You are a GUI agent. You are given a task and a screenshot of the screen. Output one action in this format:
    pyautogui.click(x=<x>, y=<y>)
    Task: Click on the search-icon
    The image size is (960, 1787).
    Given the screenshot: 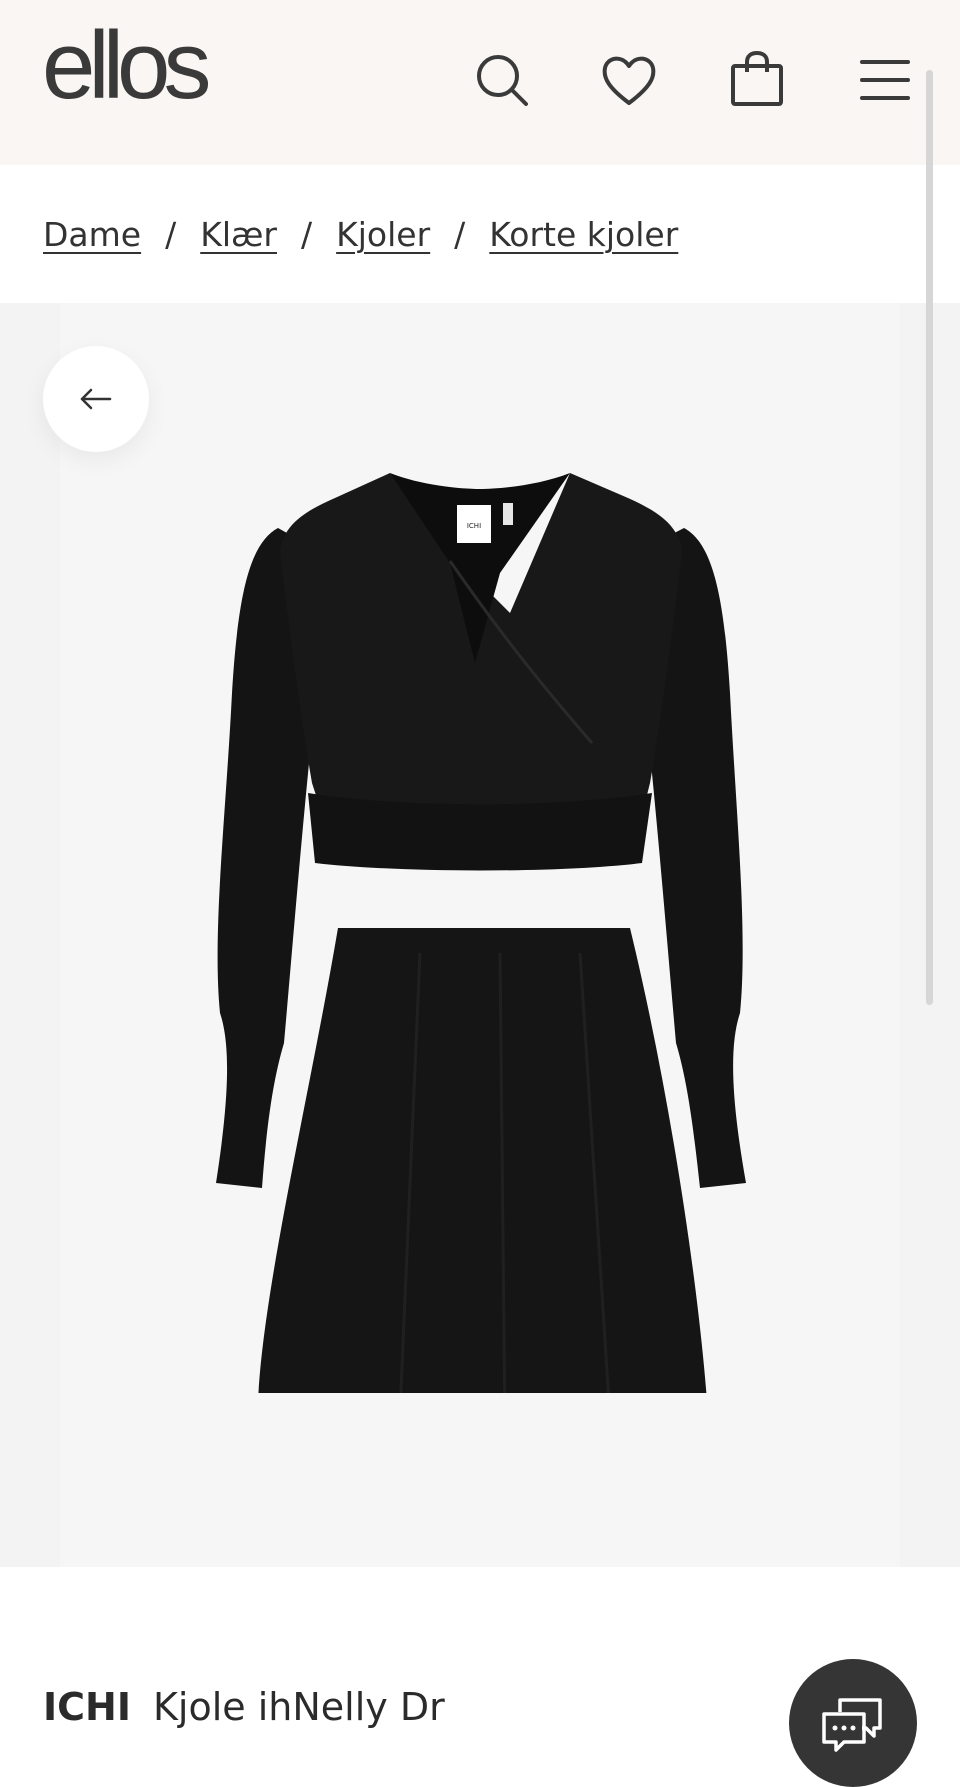 What is the action you would take?
    pyautogui.click(x=502, y=80)
    